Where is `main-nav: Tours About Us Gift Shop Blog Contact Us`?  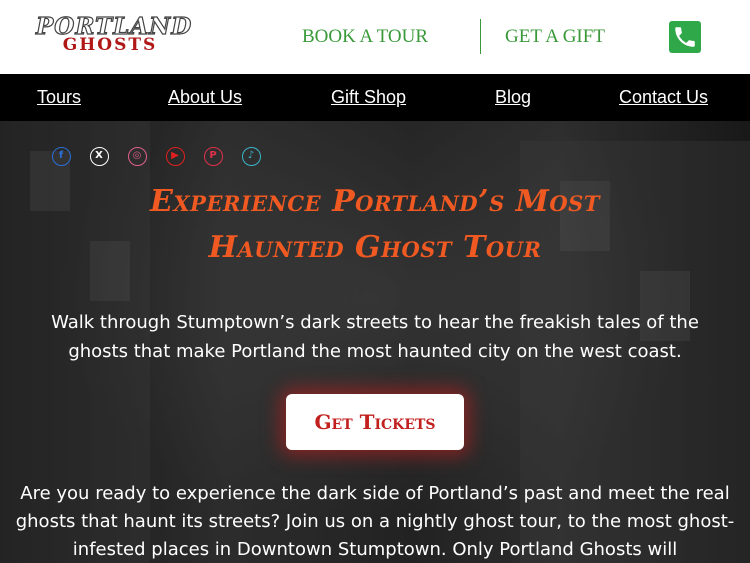 main-nav: Tours About Us Gift Shop Blog Contact Us is located at coordinates (375, 97).